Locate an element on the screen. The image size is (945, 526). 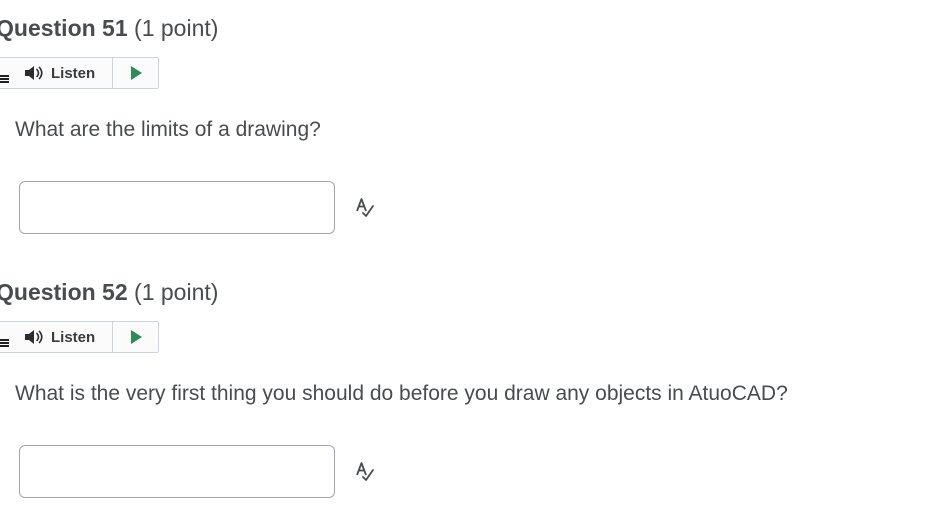
question-title: Question 52 is located at coordinates (64, 292).